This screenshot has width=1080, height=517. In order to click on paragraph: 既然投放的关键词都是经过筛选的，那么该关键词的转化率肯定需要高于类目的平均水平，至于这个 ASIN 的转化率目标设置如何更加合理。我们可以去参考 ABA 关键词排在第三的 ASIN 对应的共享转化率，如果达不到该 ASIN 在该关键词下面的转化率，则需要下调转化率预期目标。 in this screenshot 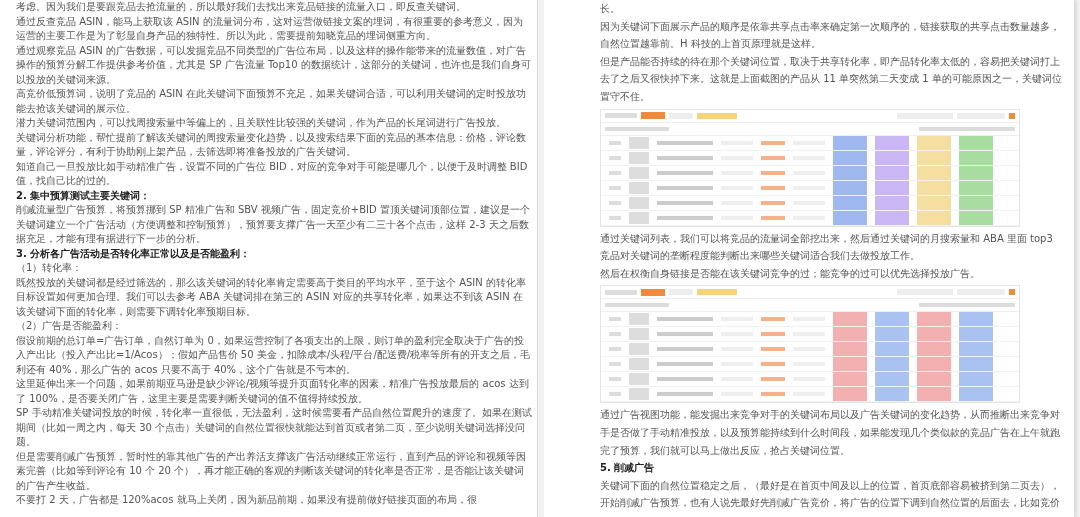, I will do `click(271, 297)`.